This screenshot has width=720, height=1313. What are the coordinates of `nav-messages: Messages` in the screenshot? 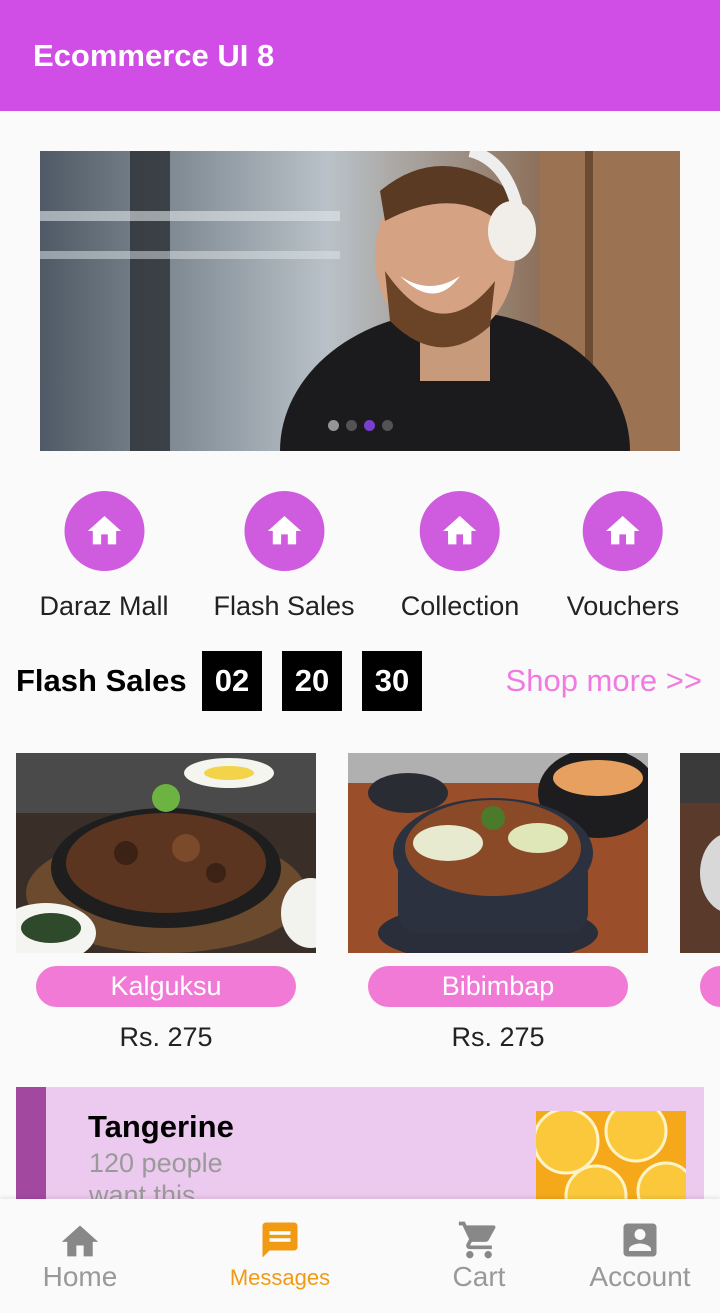 It's located at (280, 1256).